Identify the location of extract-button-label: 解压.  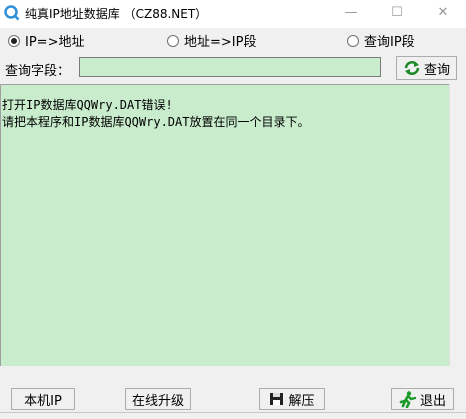
(301, 401).